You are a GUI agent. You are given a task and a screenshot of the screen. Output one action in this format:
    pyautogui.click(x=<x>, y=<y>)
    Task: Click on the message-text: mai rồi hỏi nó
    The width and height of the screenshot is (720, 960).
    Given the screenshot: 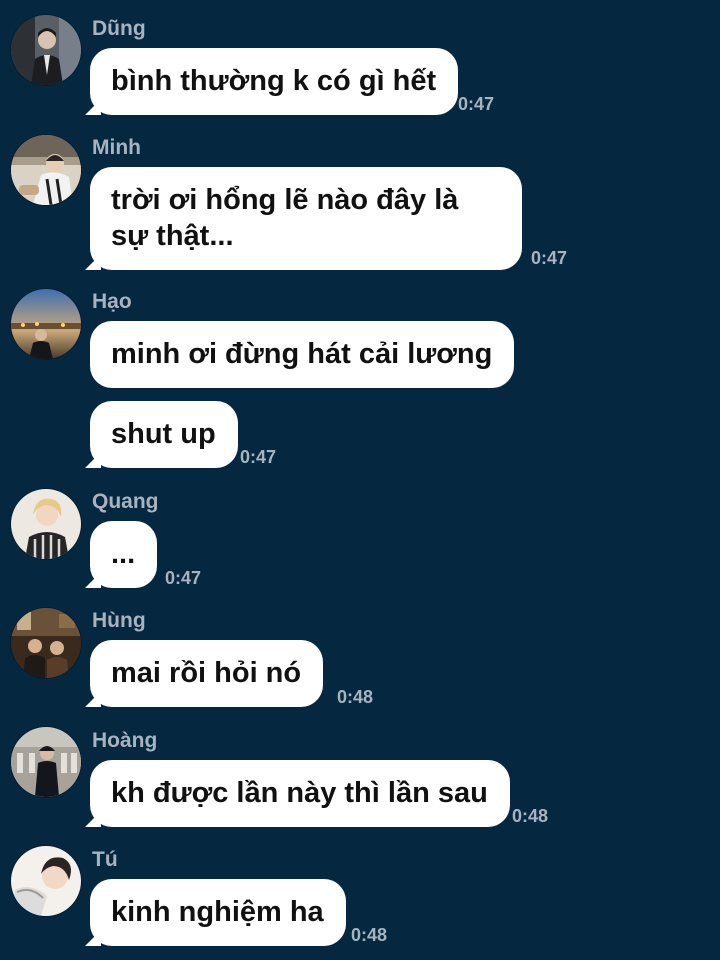 What is the action you would take?
    pyautogui.click(x=206, y=673)
    